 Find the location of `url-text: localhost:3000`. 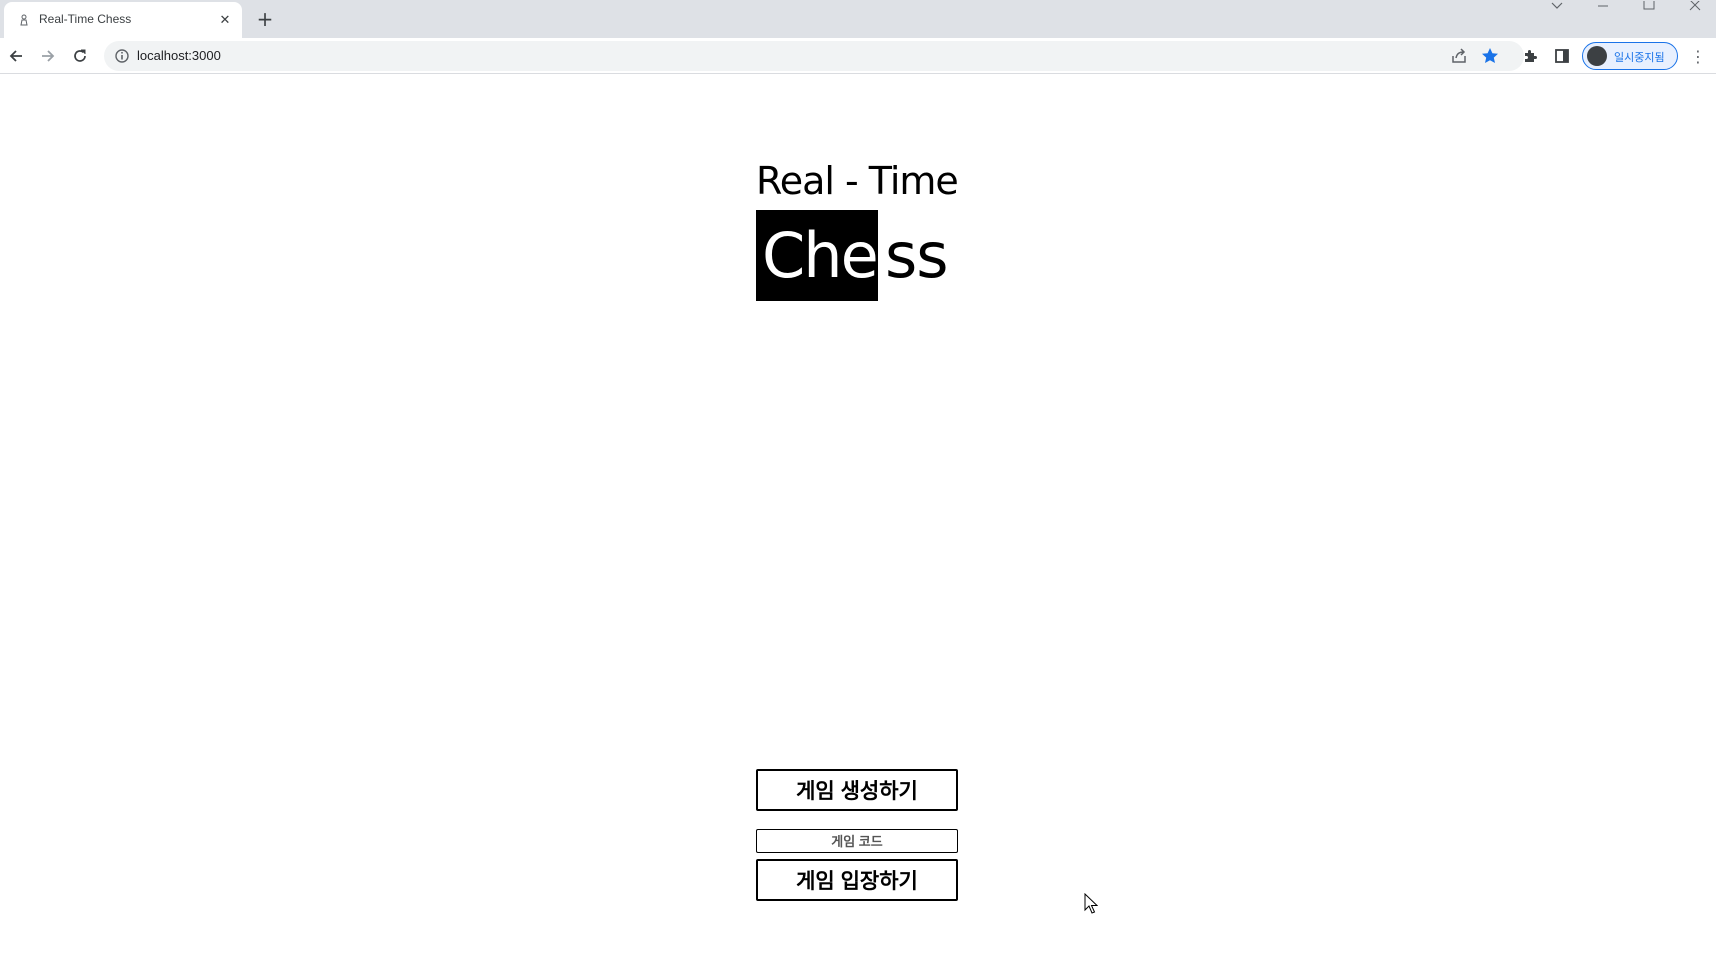

url-text: localhost:3000 is located at coordinates (179, 55).